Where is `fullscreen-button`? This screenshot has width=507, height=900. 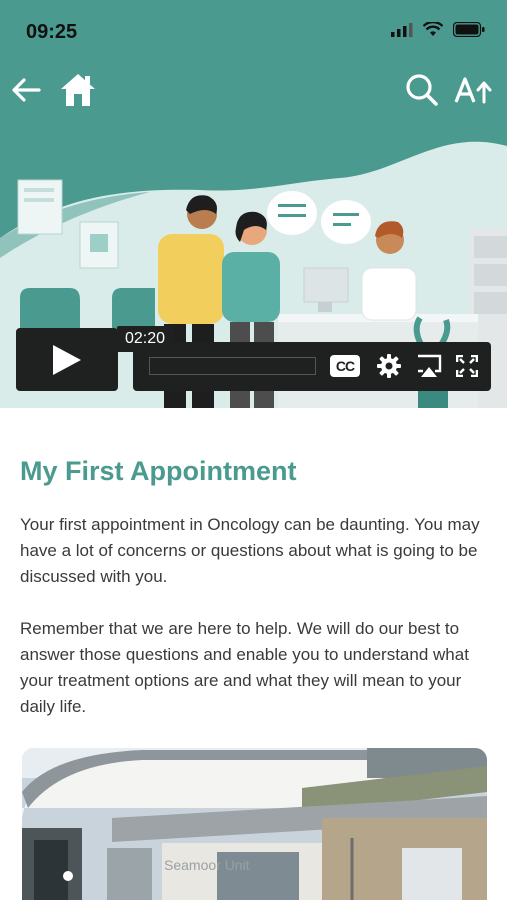
fullscreen-button is located at coordinates (467, 366).